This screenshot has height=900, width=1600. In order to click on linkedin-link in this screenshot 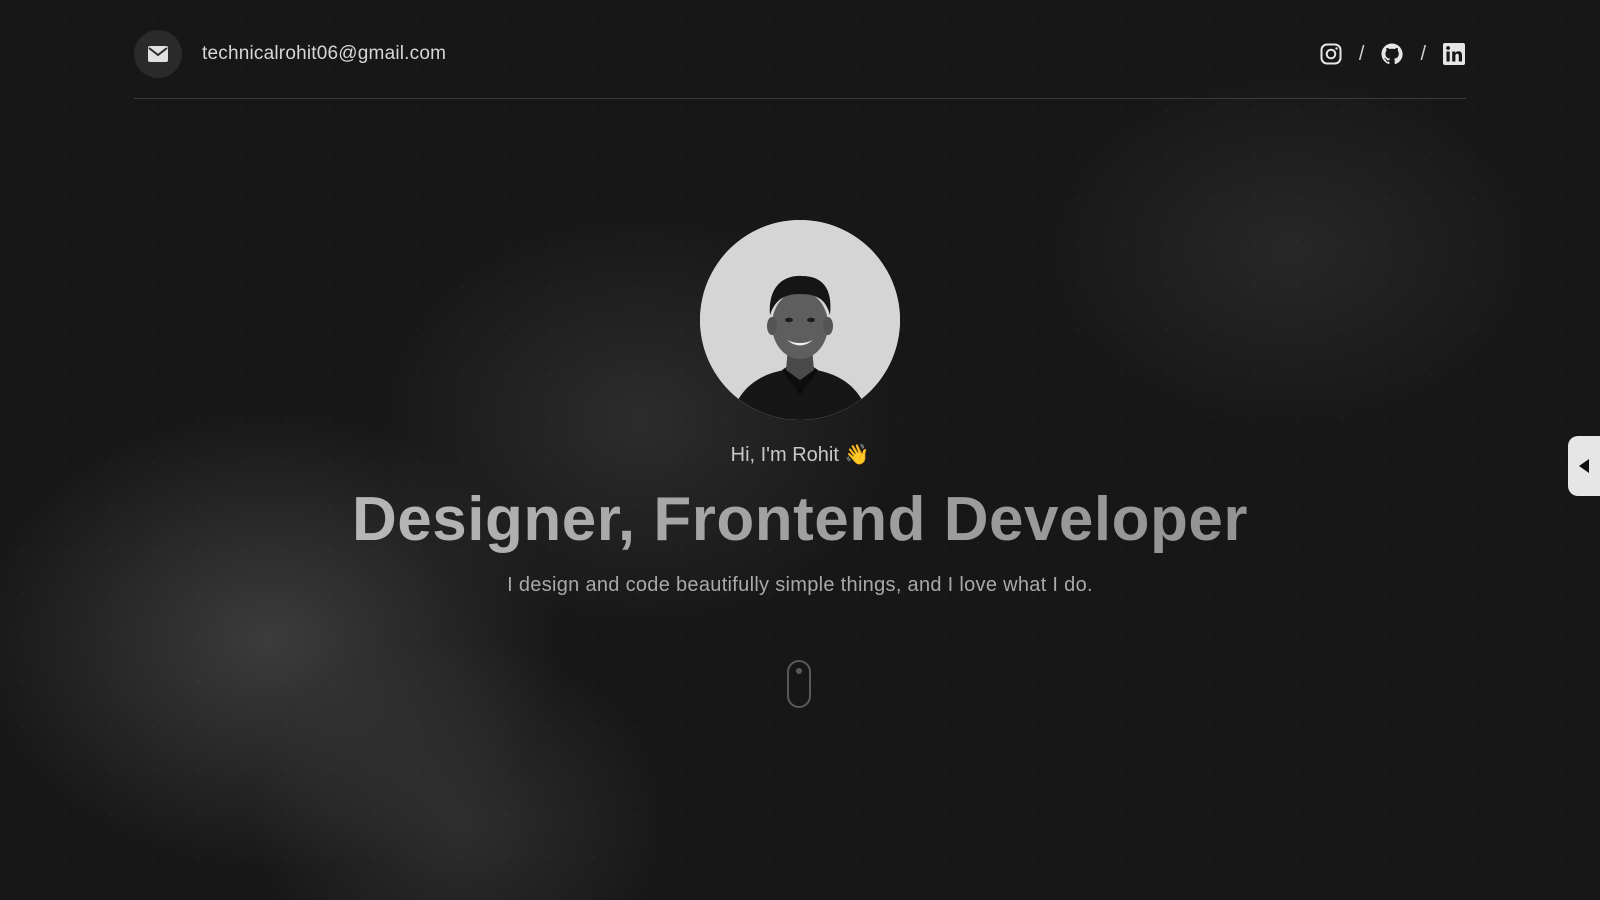, I will do `click(1454, 54)`.